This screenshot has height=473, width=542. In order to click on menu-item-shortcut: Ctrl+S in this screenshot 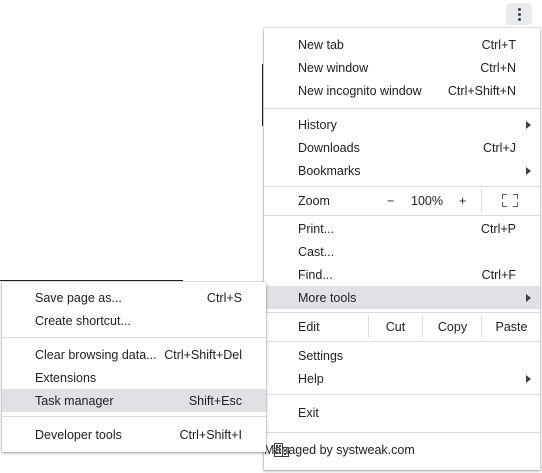, I will do `click(224, 297)`.